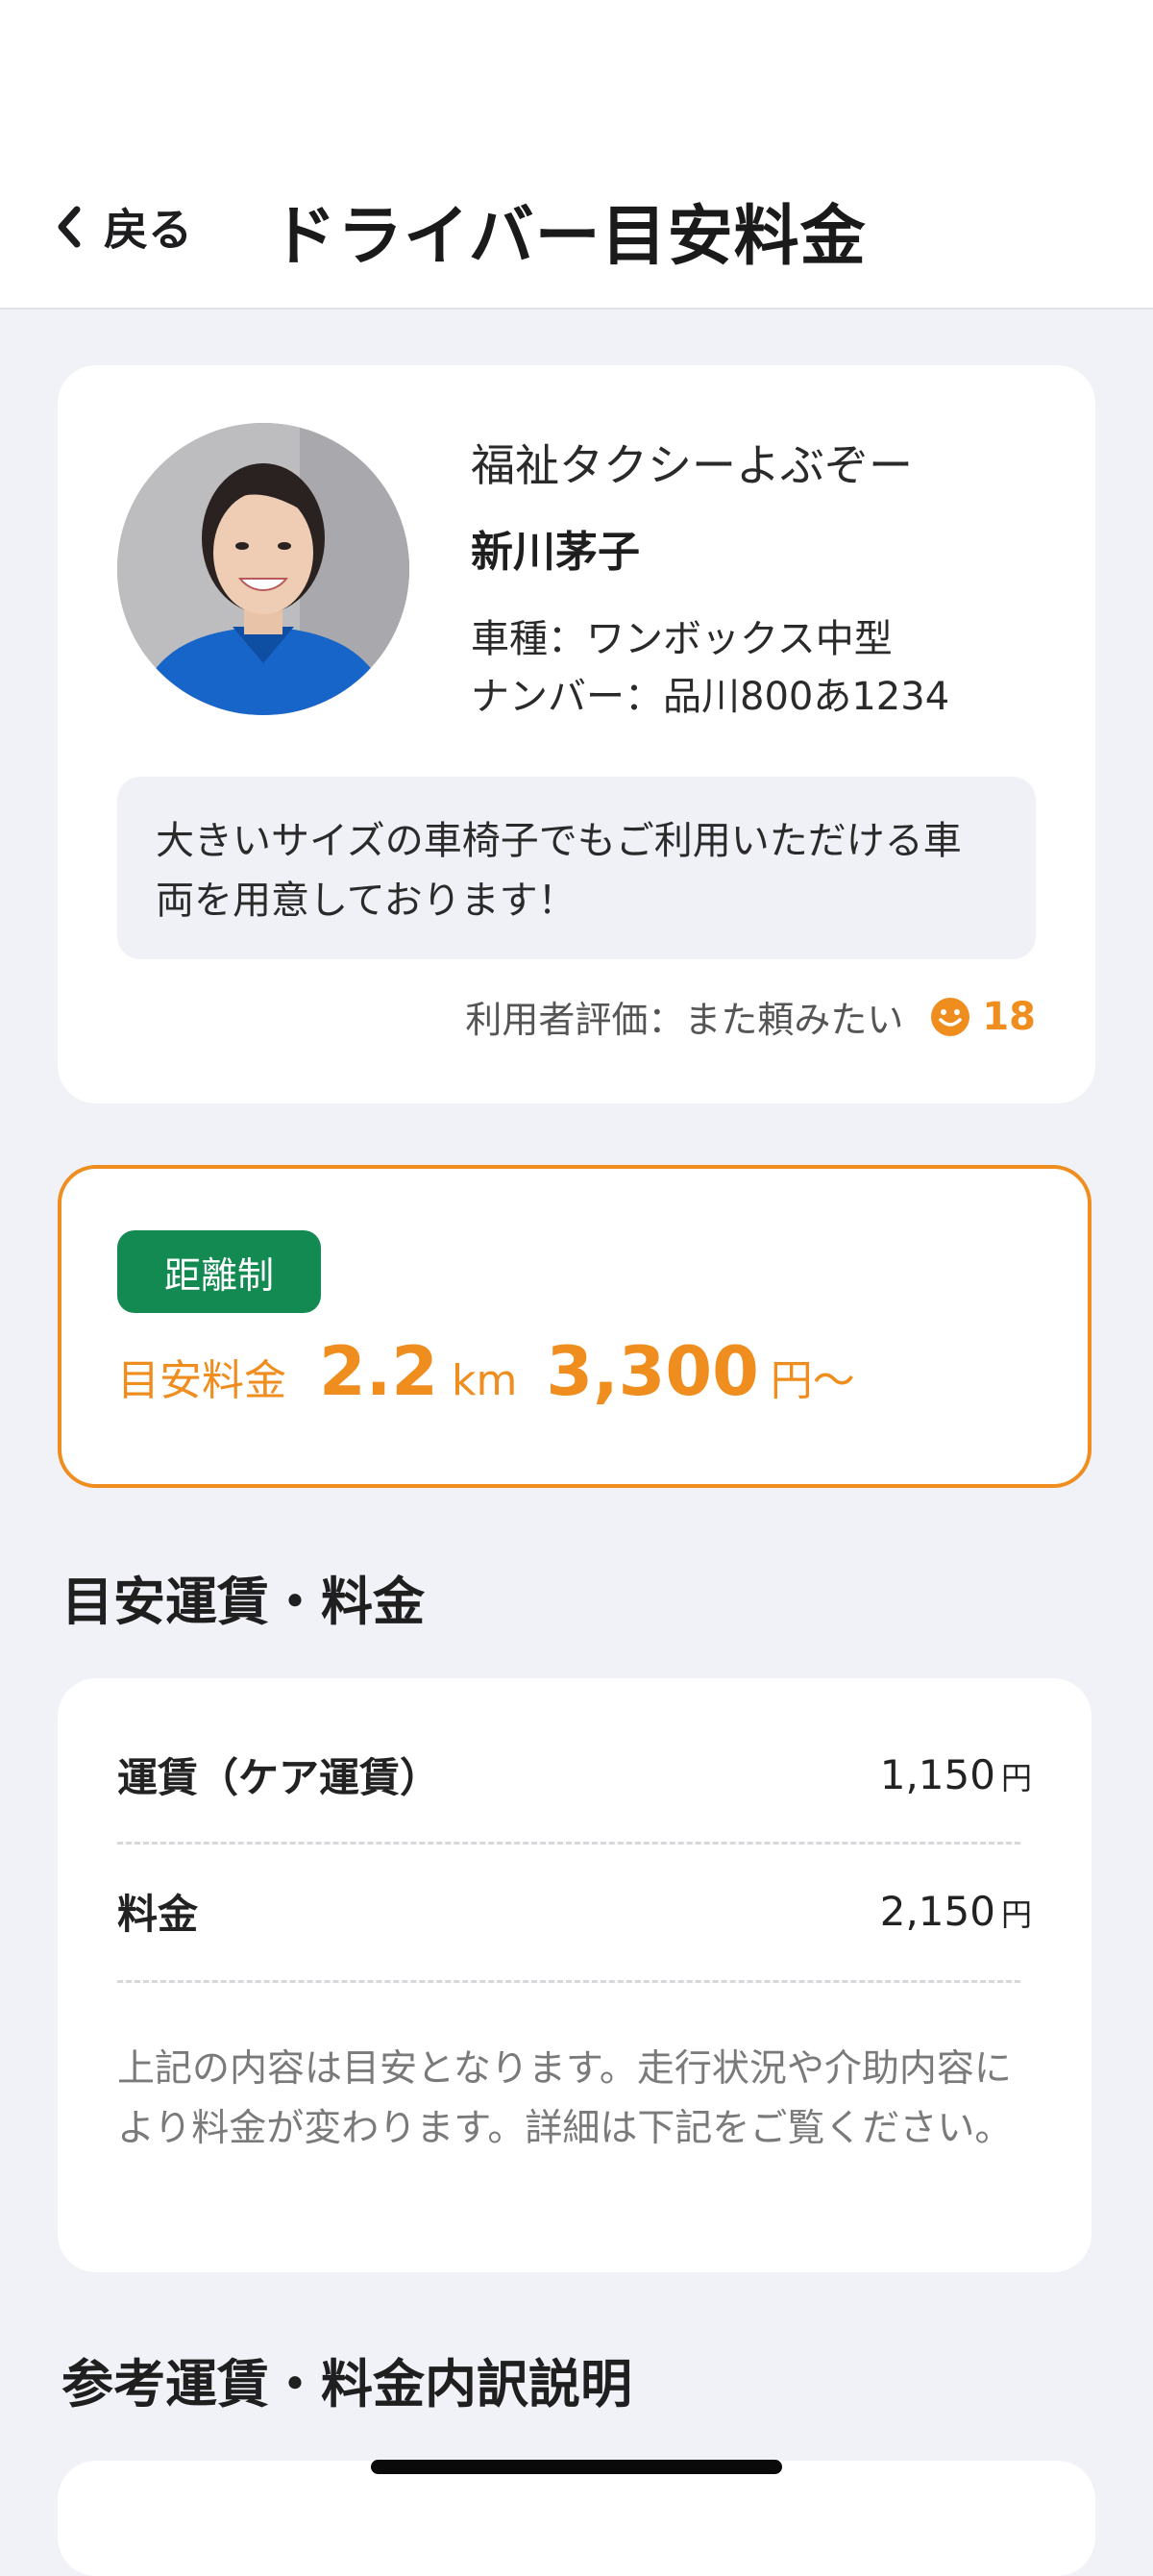 The width and height of the screenshot is (1153, 2576). I want to click on driver-message: 大きいサイズの車椅子でもご利用いただける車両を用意しております！, so click(576, 868).